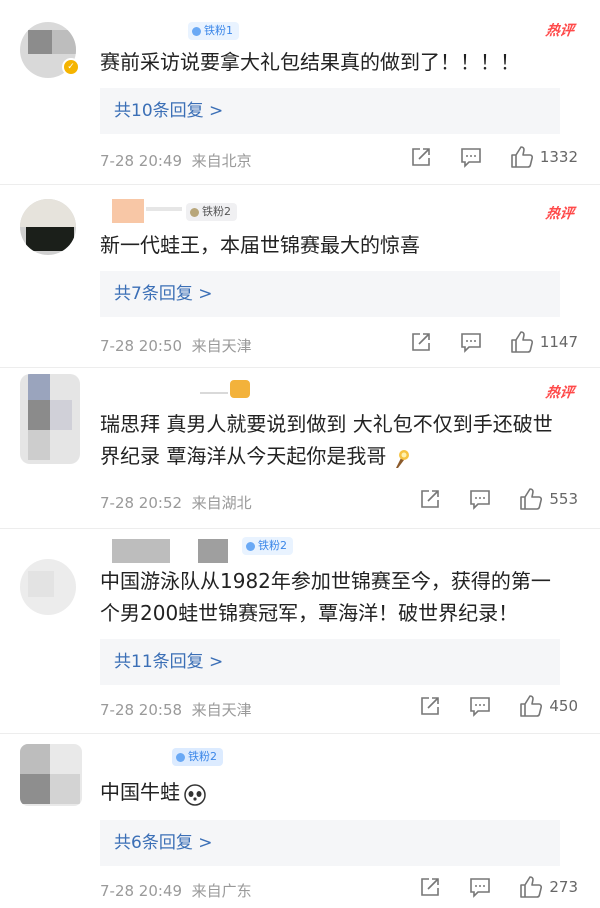 The height and width of the screenshot is (908, 600). I want to click on fan-badge-label: 铁粉1, so click(218, 30).